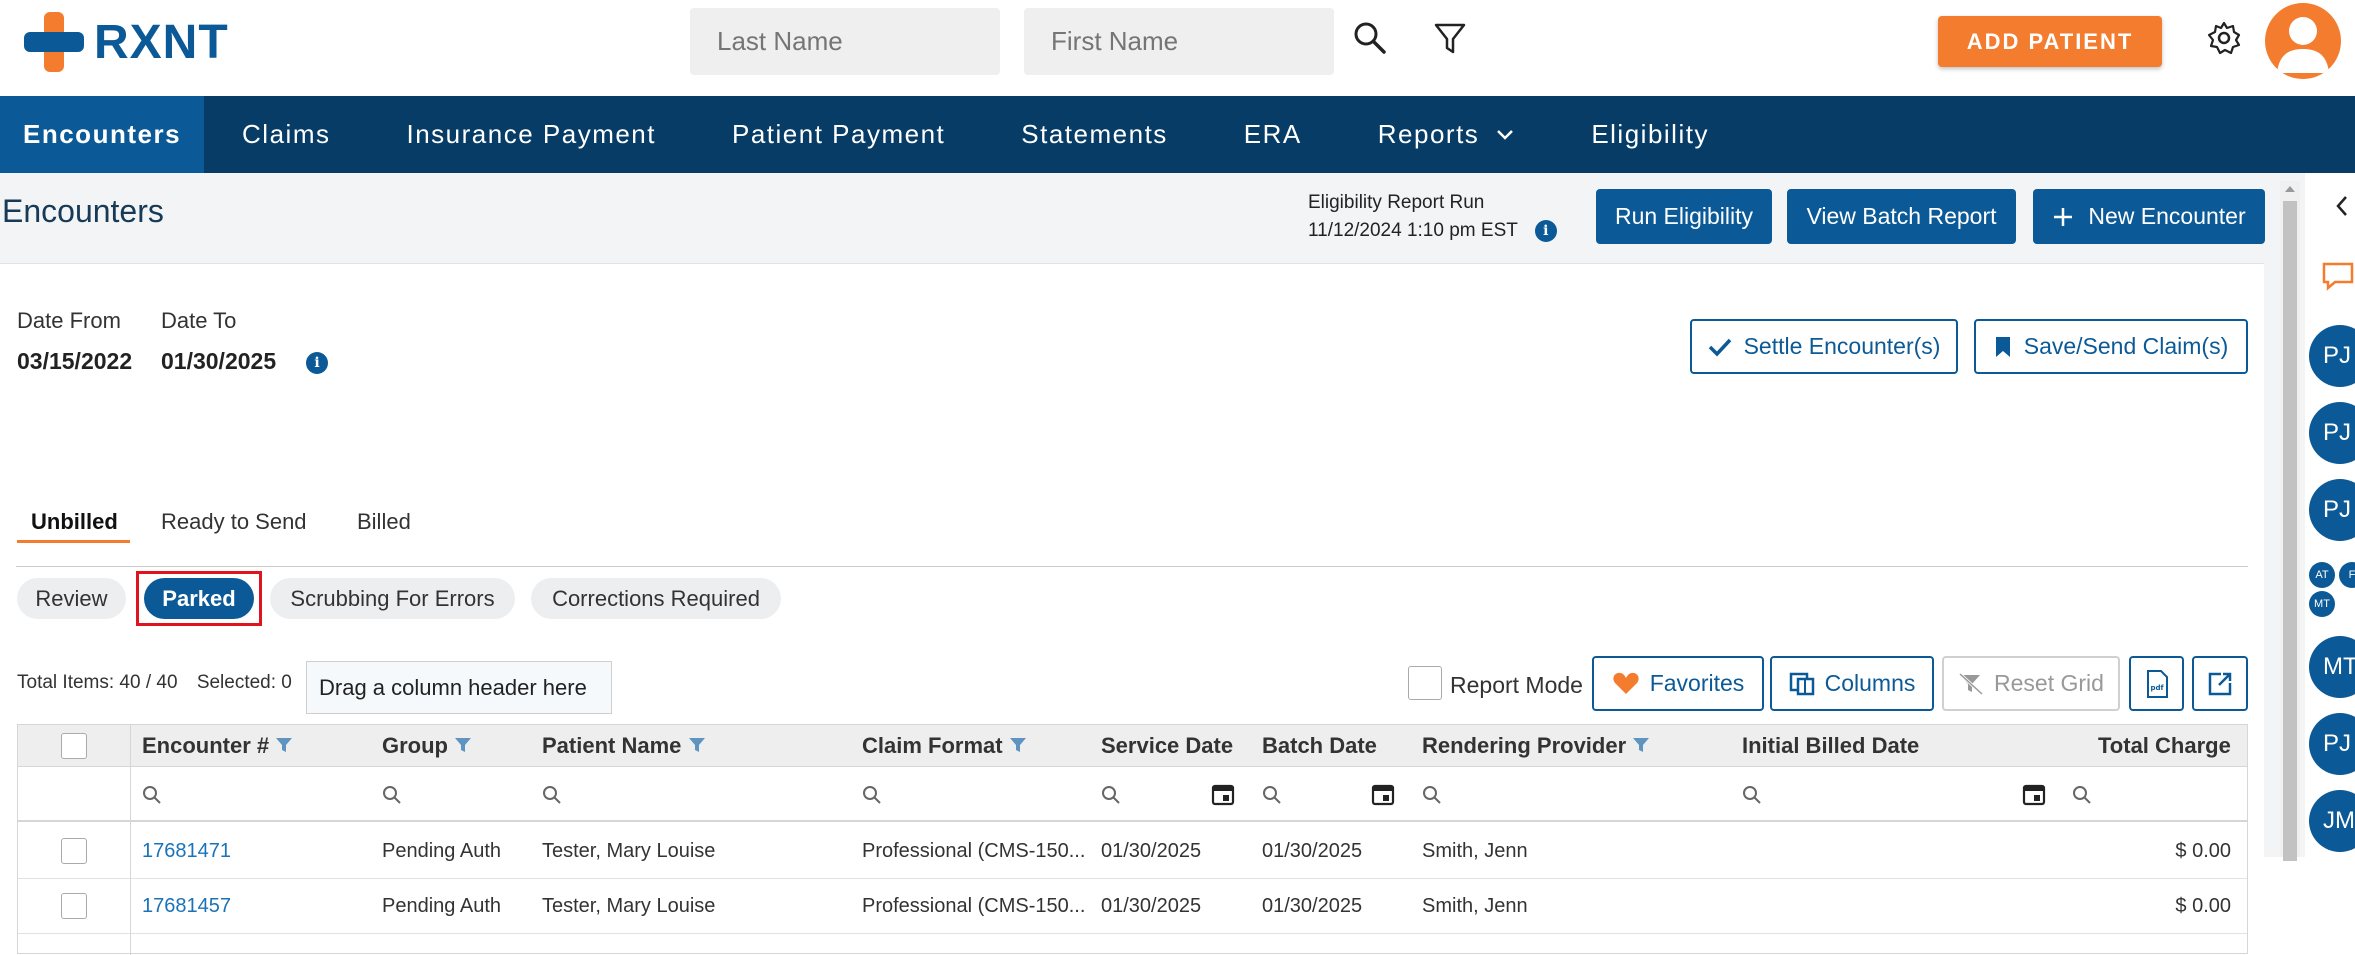 The image size is (2355, 955). I want to click on date-to-value: 01/30/2025, so click(218, 361).